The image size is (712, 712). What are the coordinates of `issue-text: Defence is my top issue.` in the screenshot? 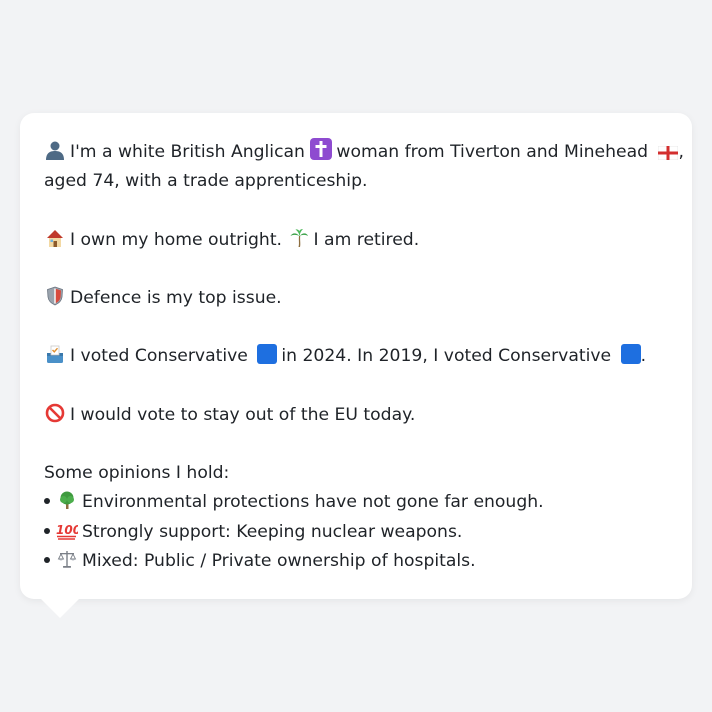 It's located at (176, 297).